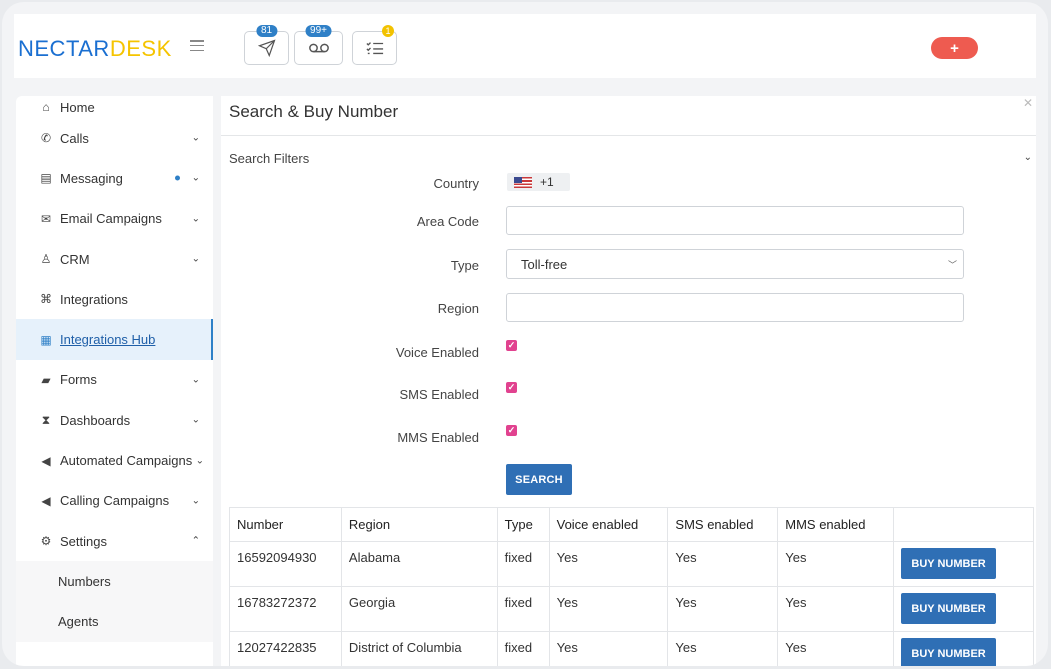 The image size is (1051, 669). Describe the element at coordinates (314, 111) in the screenshot. I see `page-title: Search & Buy Number` at that location.